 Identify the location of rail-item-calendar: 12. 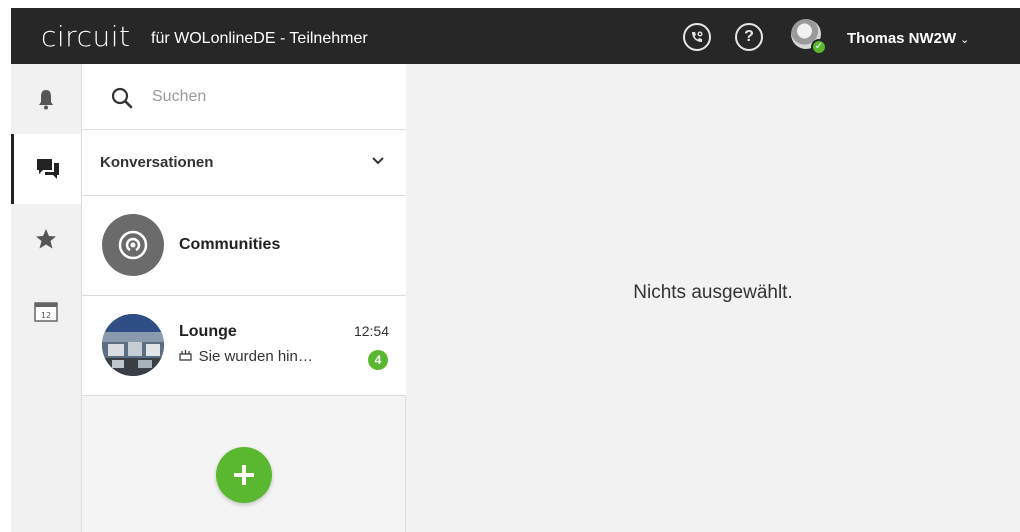
(46, 309).